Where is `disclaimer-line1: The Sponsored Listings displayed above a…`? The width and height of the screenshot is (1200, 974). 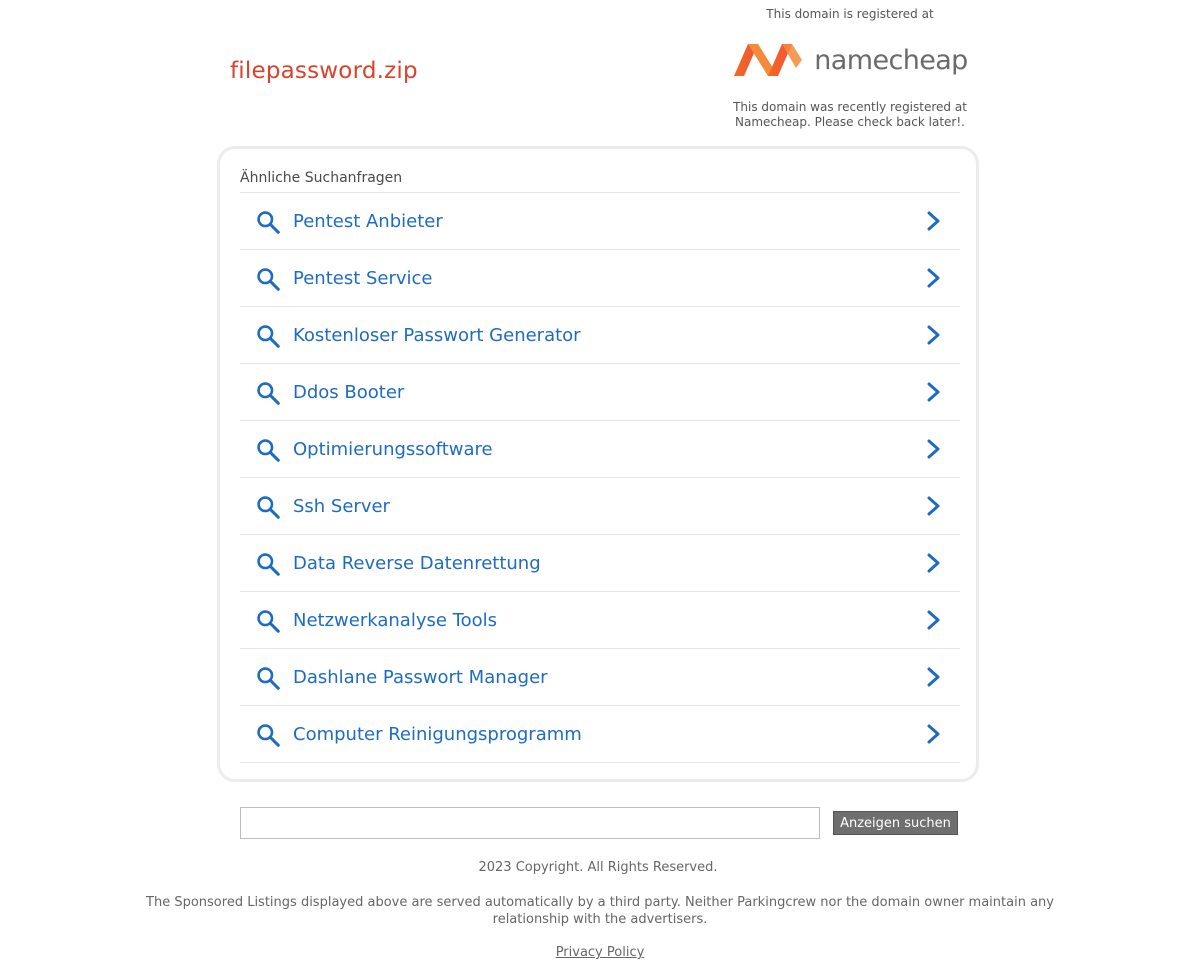 disclaimer-line1: The Sponsored Listings displayed above a… is located at coordinates (600, 902).